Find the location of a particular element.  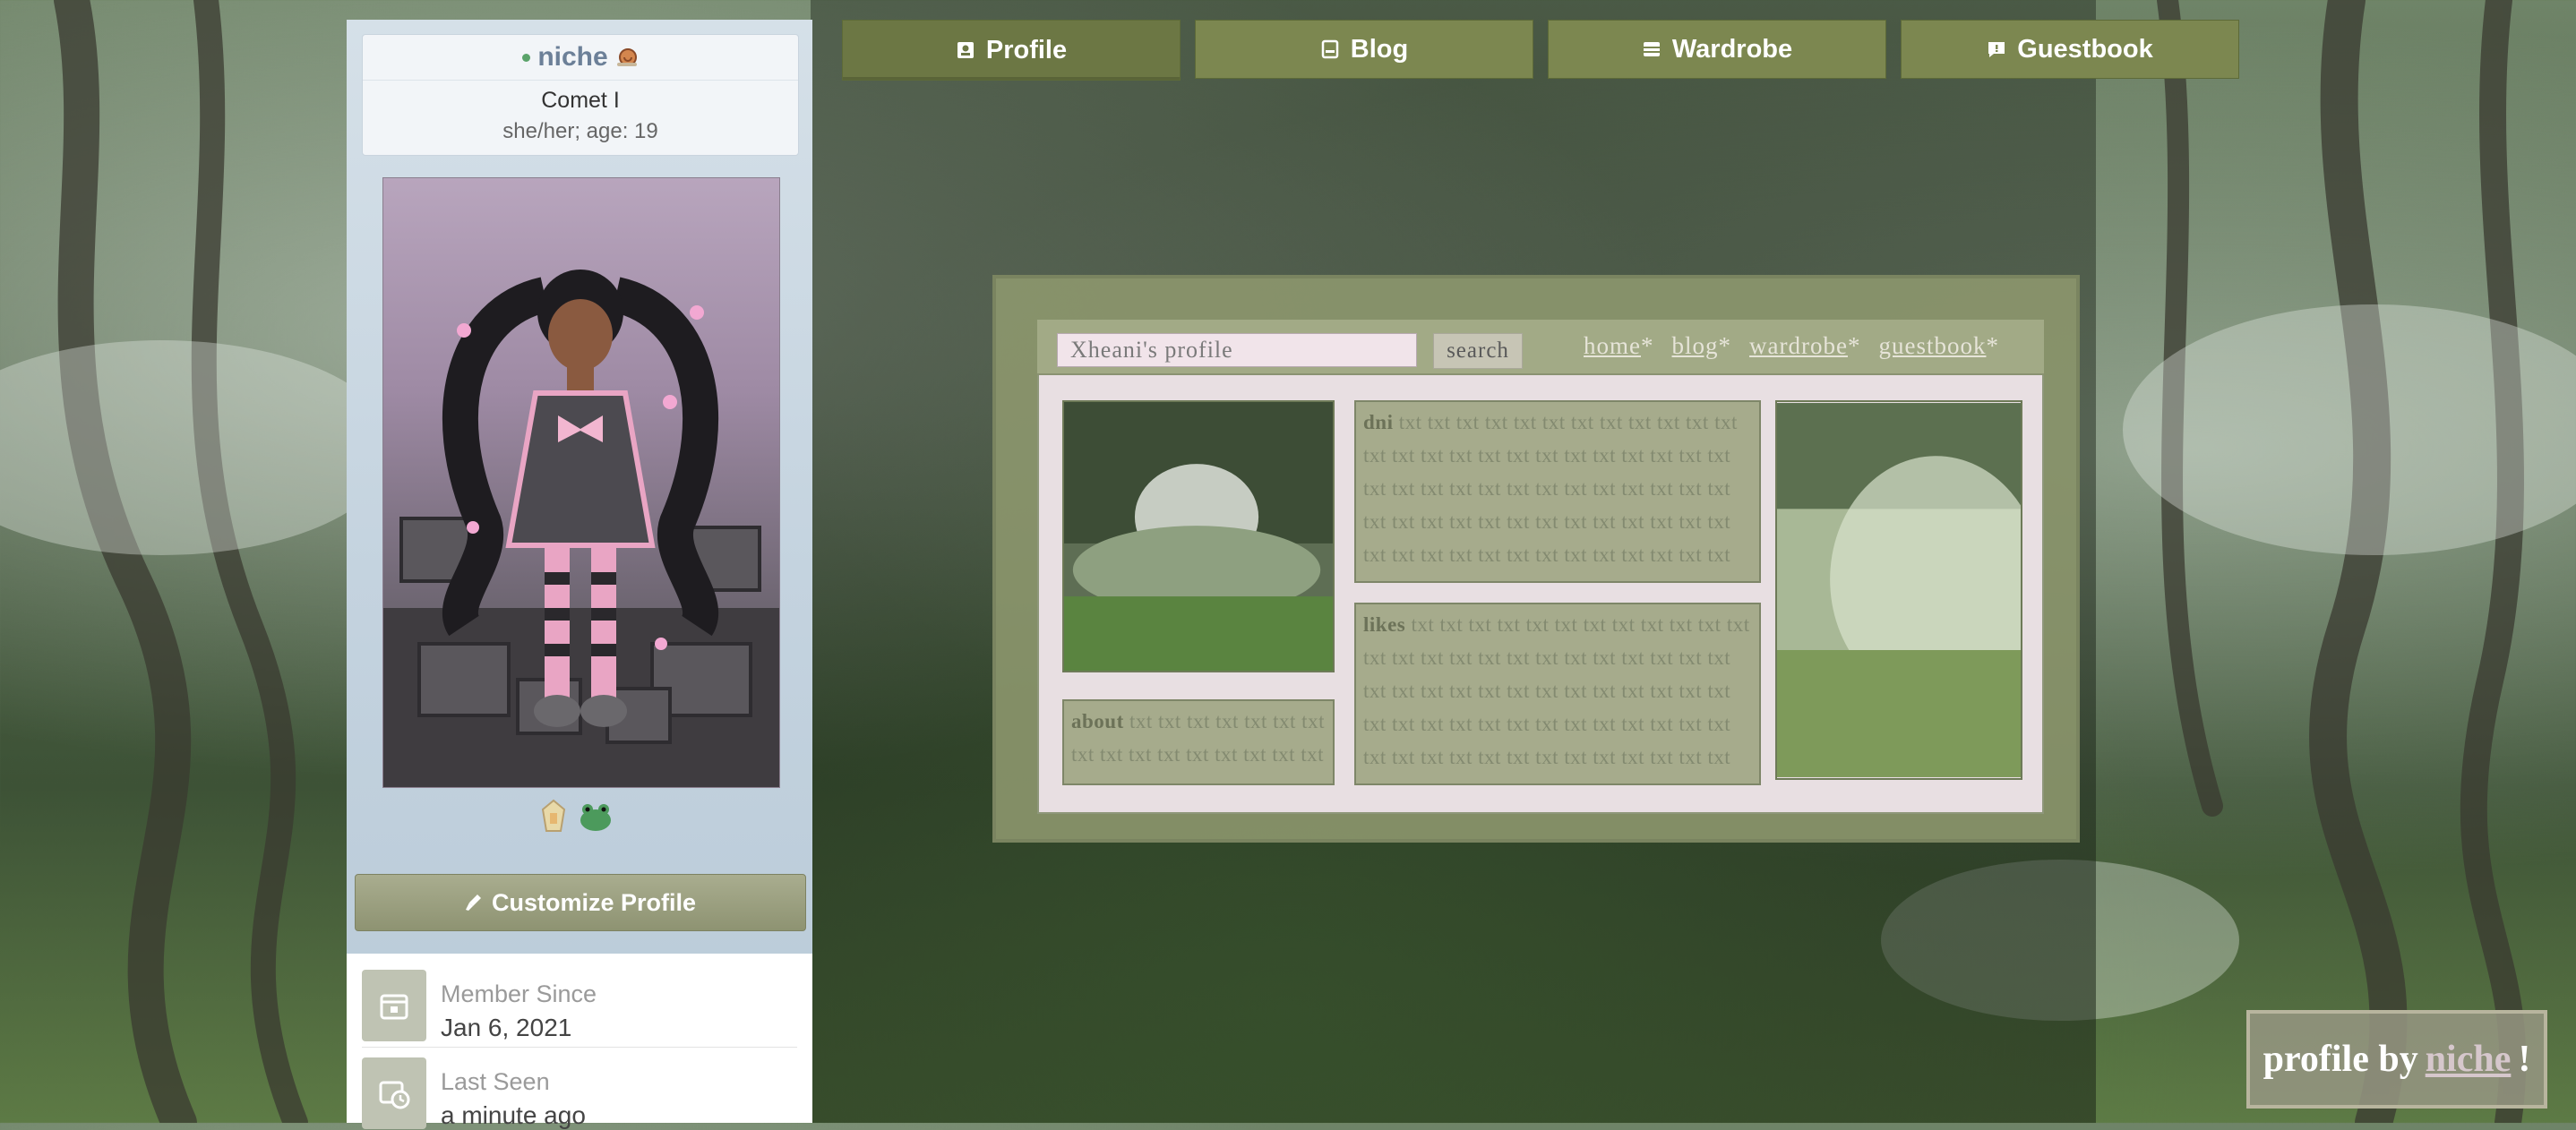

nav-home-link: home is located at coordinates (1612, 345).